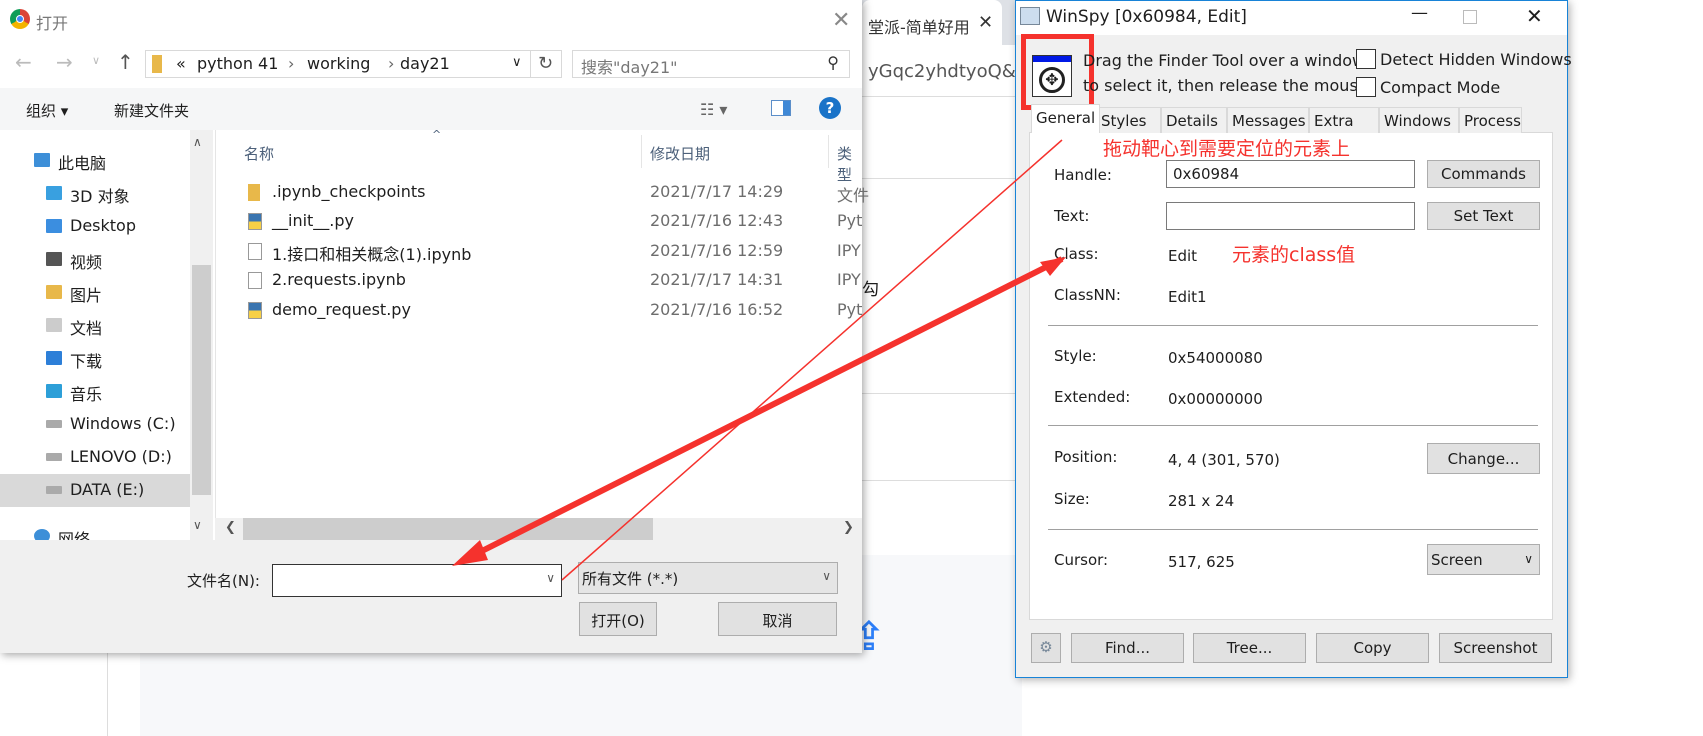 The width and height of the screenshot is (1703, 736). Describe the element at coordinates (870, 290) in the screenshot. I see `page-text: 勾` at that location.